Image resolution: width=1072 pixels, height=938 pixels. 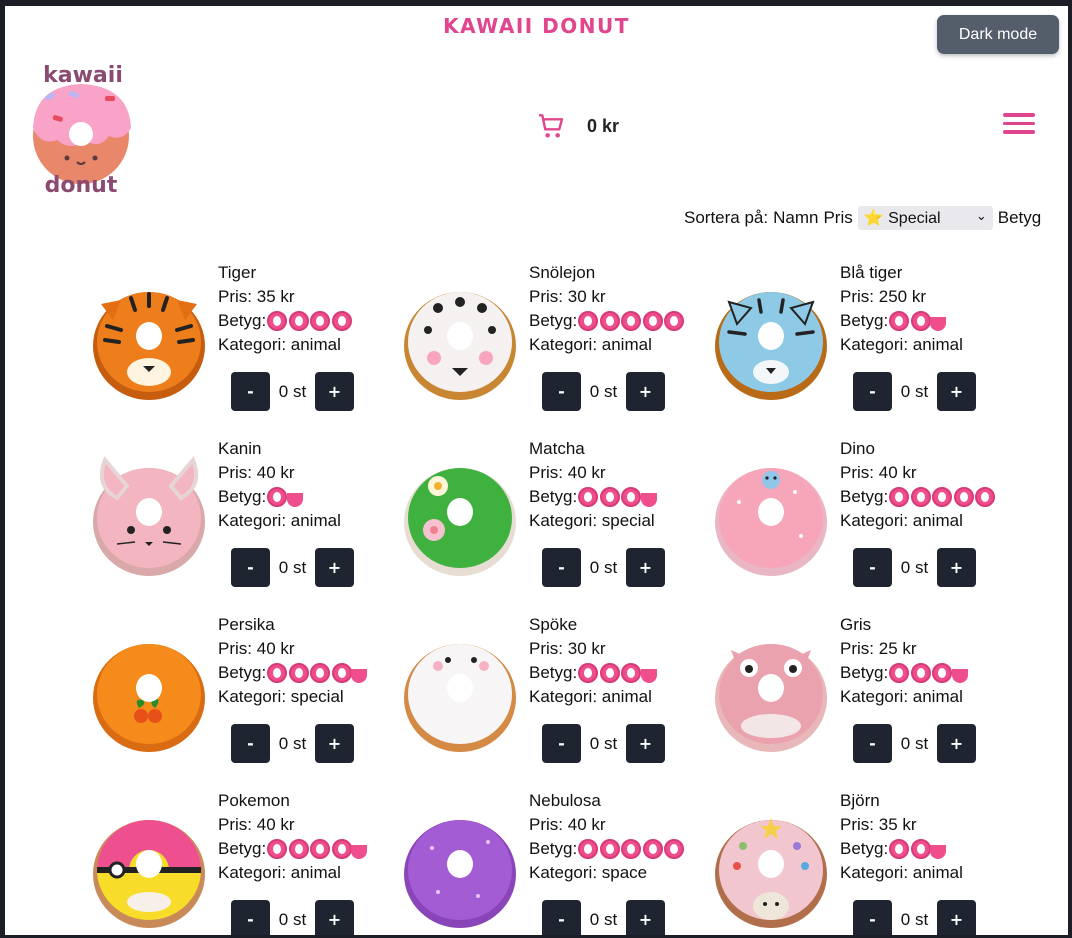 What do you see at coordinates (275, 824) in the screenshot?
I see `price-value: 40 kr` at bounding box center [275, 824].